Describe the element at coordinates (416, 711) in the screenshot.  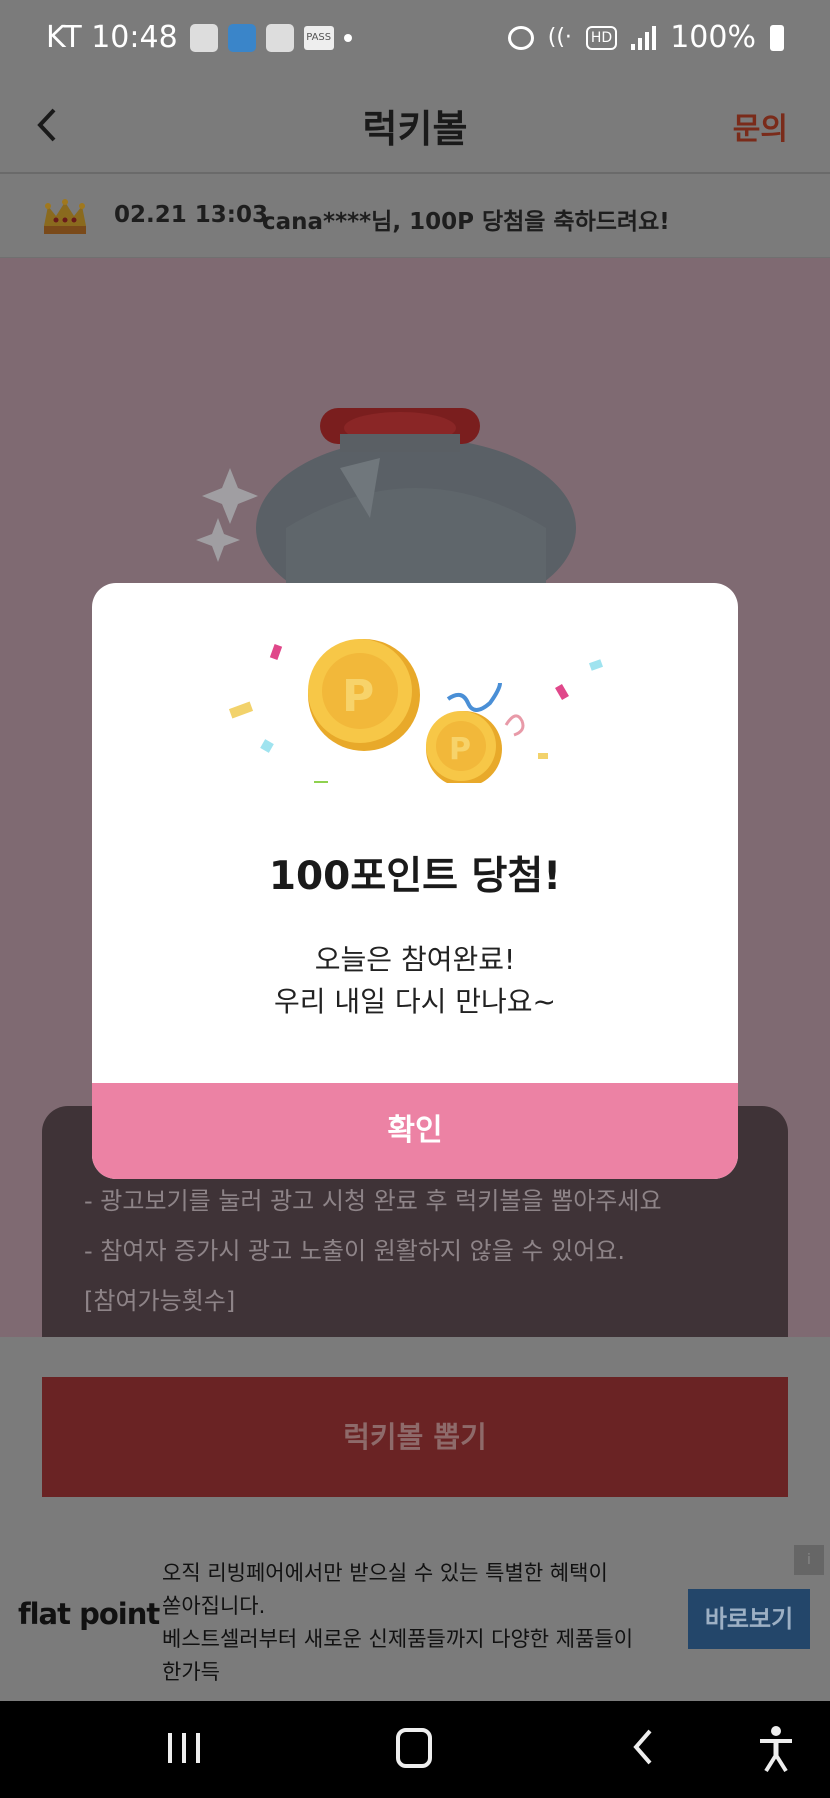
I see `coins-confetti-illustration: P P` at that location.